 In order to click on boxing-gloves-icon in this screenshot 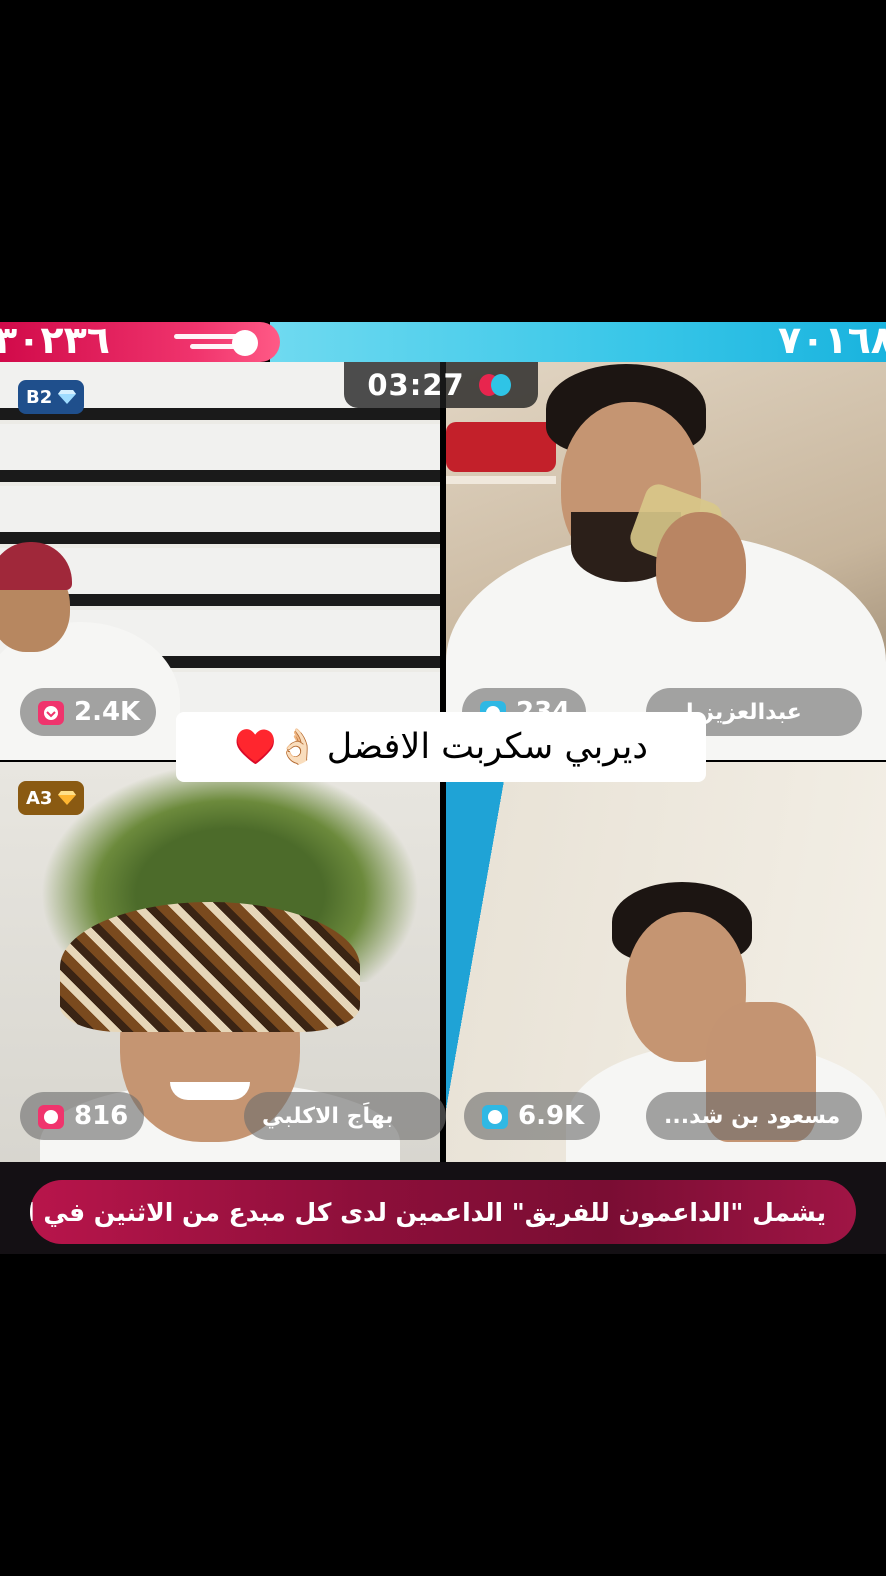, I will do `click(494, 385)`.